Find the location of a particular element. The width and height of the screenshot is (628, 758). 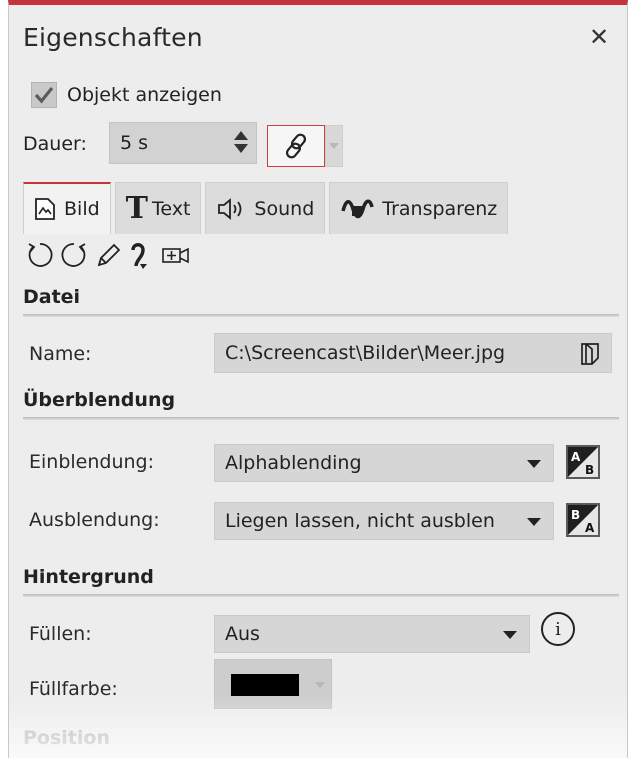

tab-label: Text is located at coordinates (171, 208).